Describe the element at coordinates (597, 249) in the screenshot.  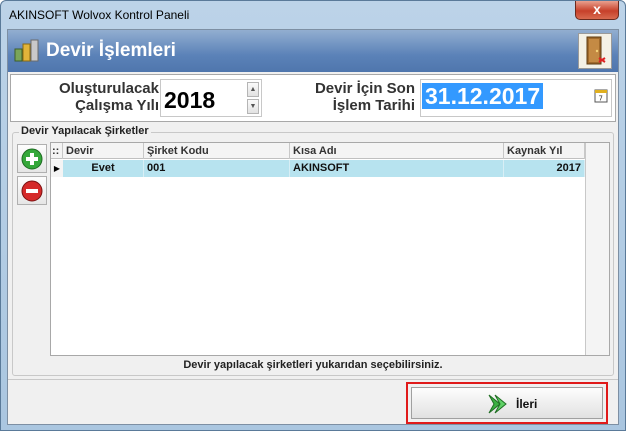
I see `grid-blank-area` at that location.